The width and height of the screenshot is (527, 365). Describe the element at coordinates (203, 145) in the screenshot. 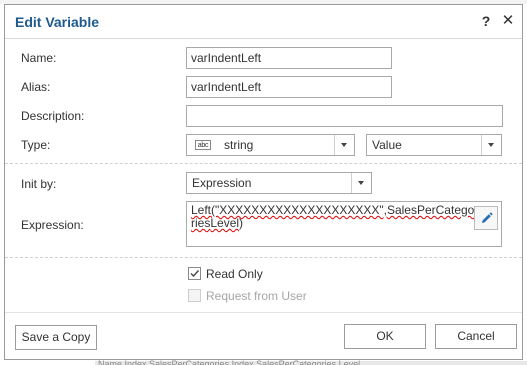

I see `string-type-icon: abc` at that location.